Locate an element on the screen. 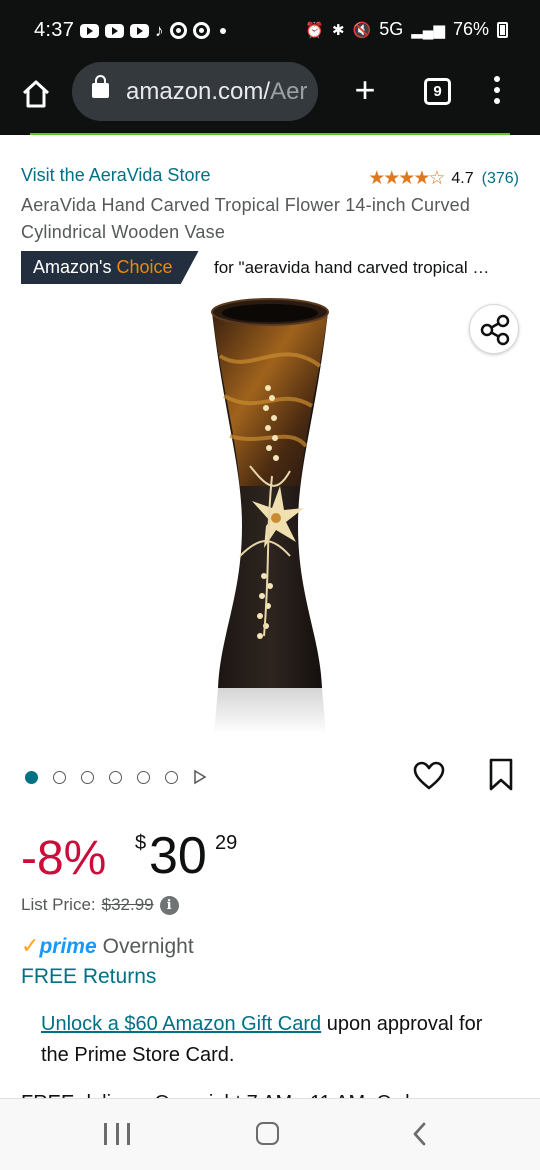 This screenshot has width=540, height=1170. address-bar: amazon.com/Aer is located at coordinates (195, 91).